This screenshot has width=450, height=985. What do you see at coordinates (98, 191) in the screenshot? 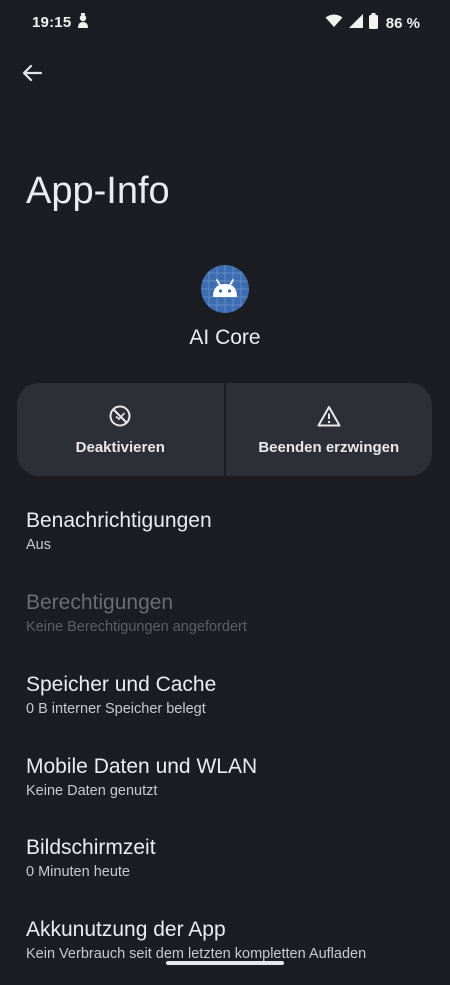
I see `page-title: App-Info` at bounding box center [98, 191].